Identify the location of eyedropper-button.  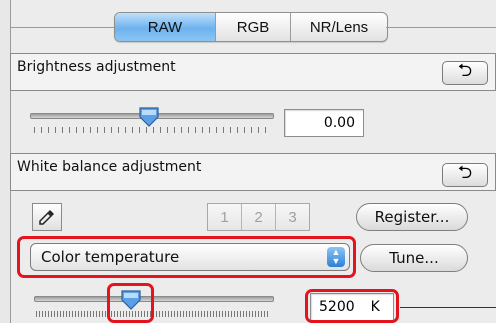
(47, 217).